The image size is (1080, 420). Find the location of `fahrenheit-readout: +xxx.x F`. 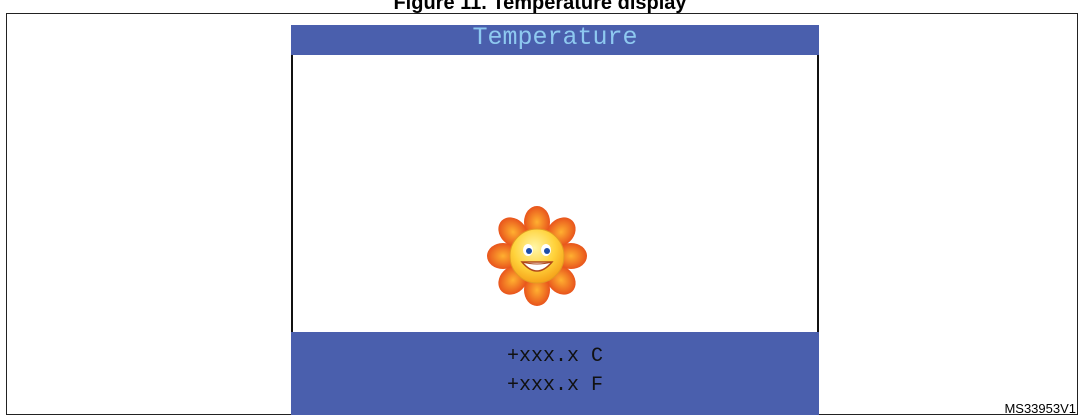

fahrenheit-readout: +xxx.x F is located at coordinates (554, 385).